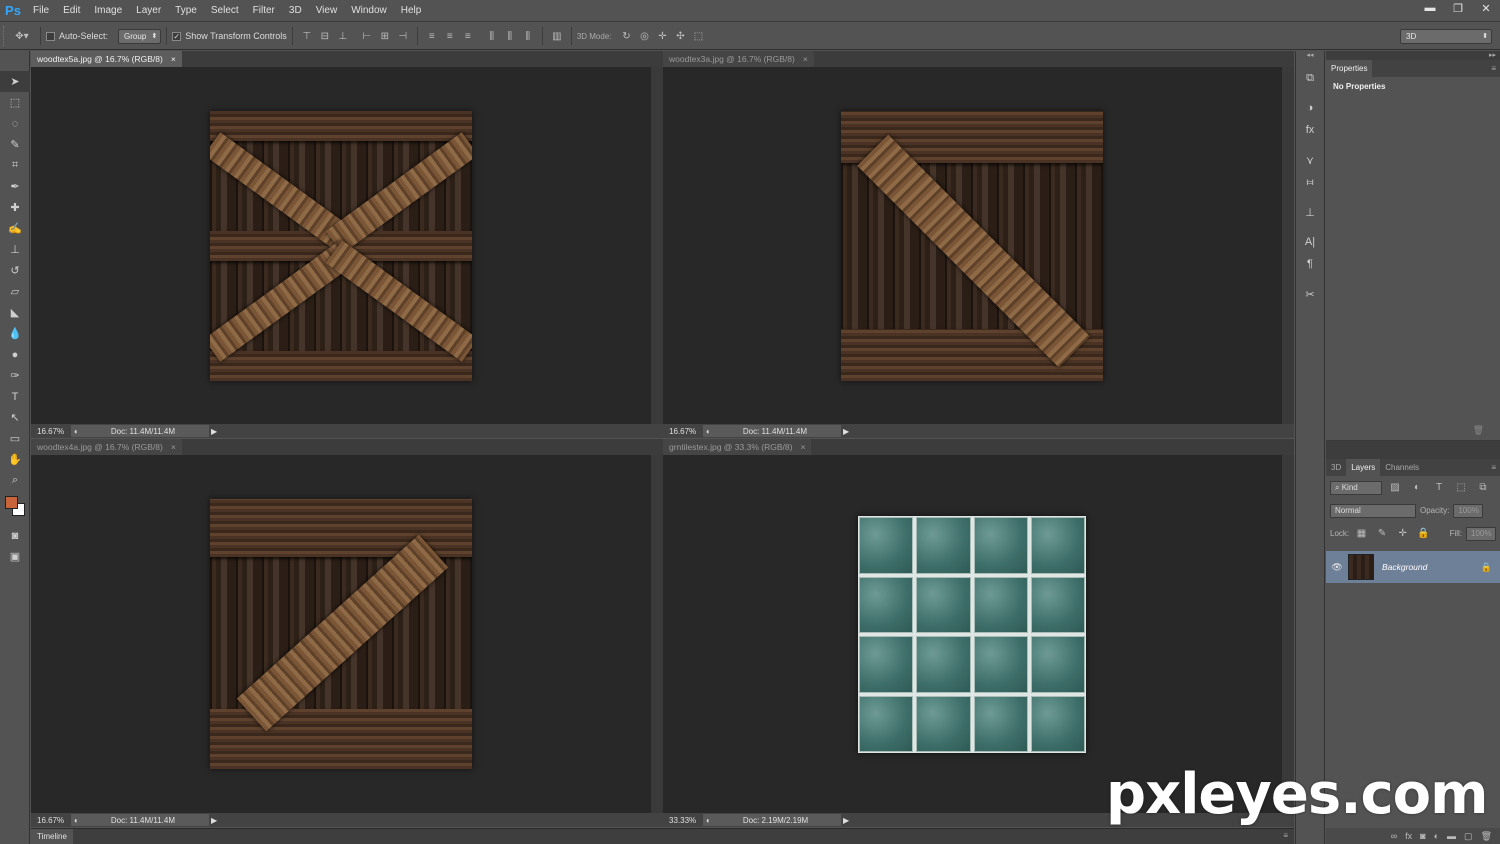 The height and width of the screenshot is (844, 1500). What do you see at coordinates (15, 228) in the screenshot?
I see `brush-tool-icon: ✍` at bounding box center [15, 228].